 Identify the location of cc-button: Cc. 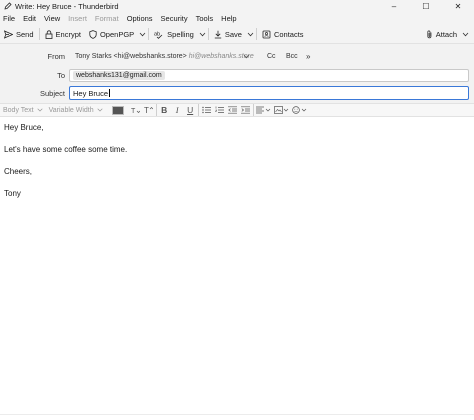
(271, 56).